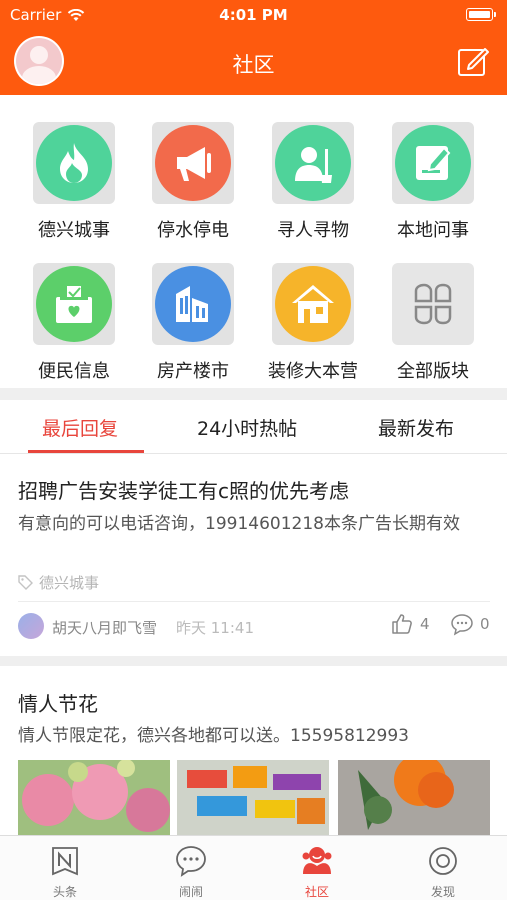  I want to click on category-label: 装修大本营, so click(313, 371).